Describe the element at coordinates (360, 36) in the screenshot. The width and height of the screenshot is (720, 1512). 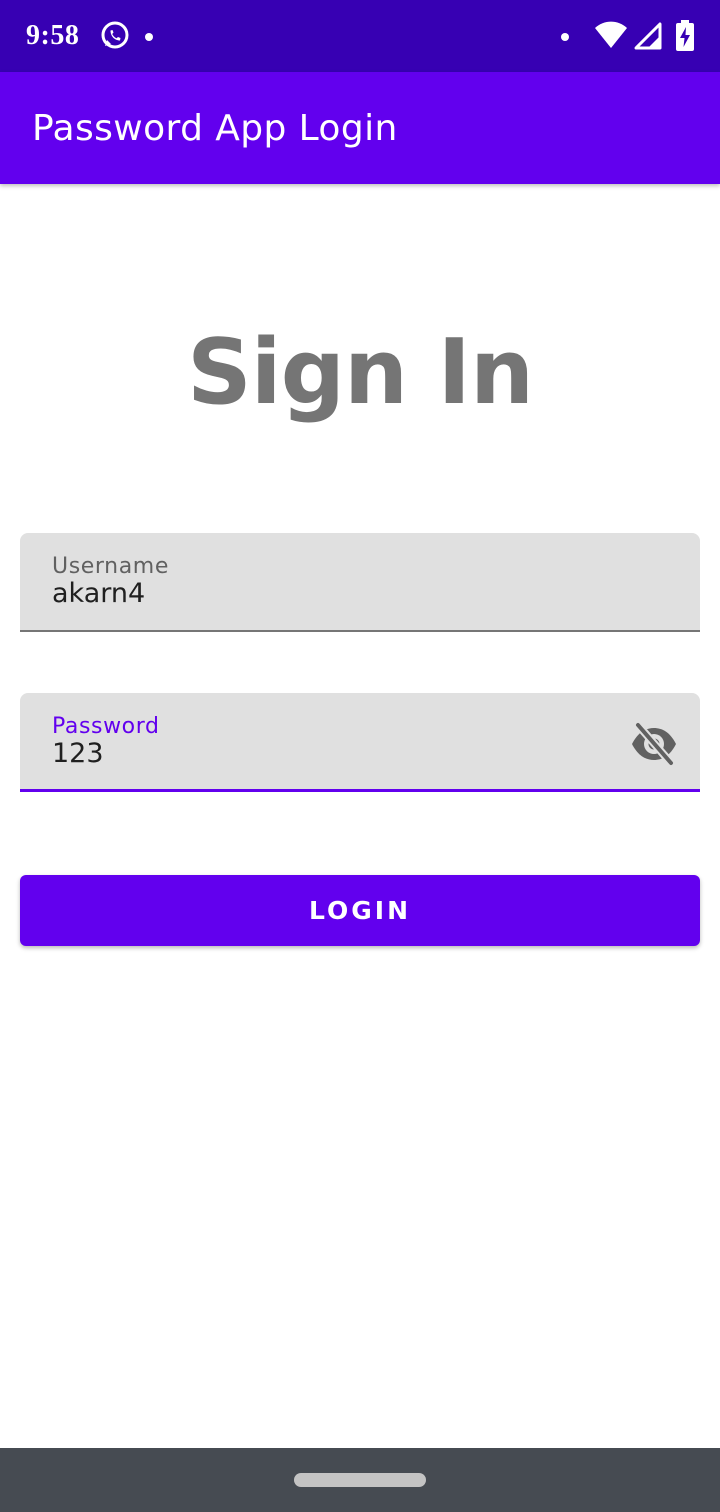
I see `status-bar: 9:58` at that location.